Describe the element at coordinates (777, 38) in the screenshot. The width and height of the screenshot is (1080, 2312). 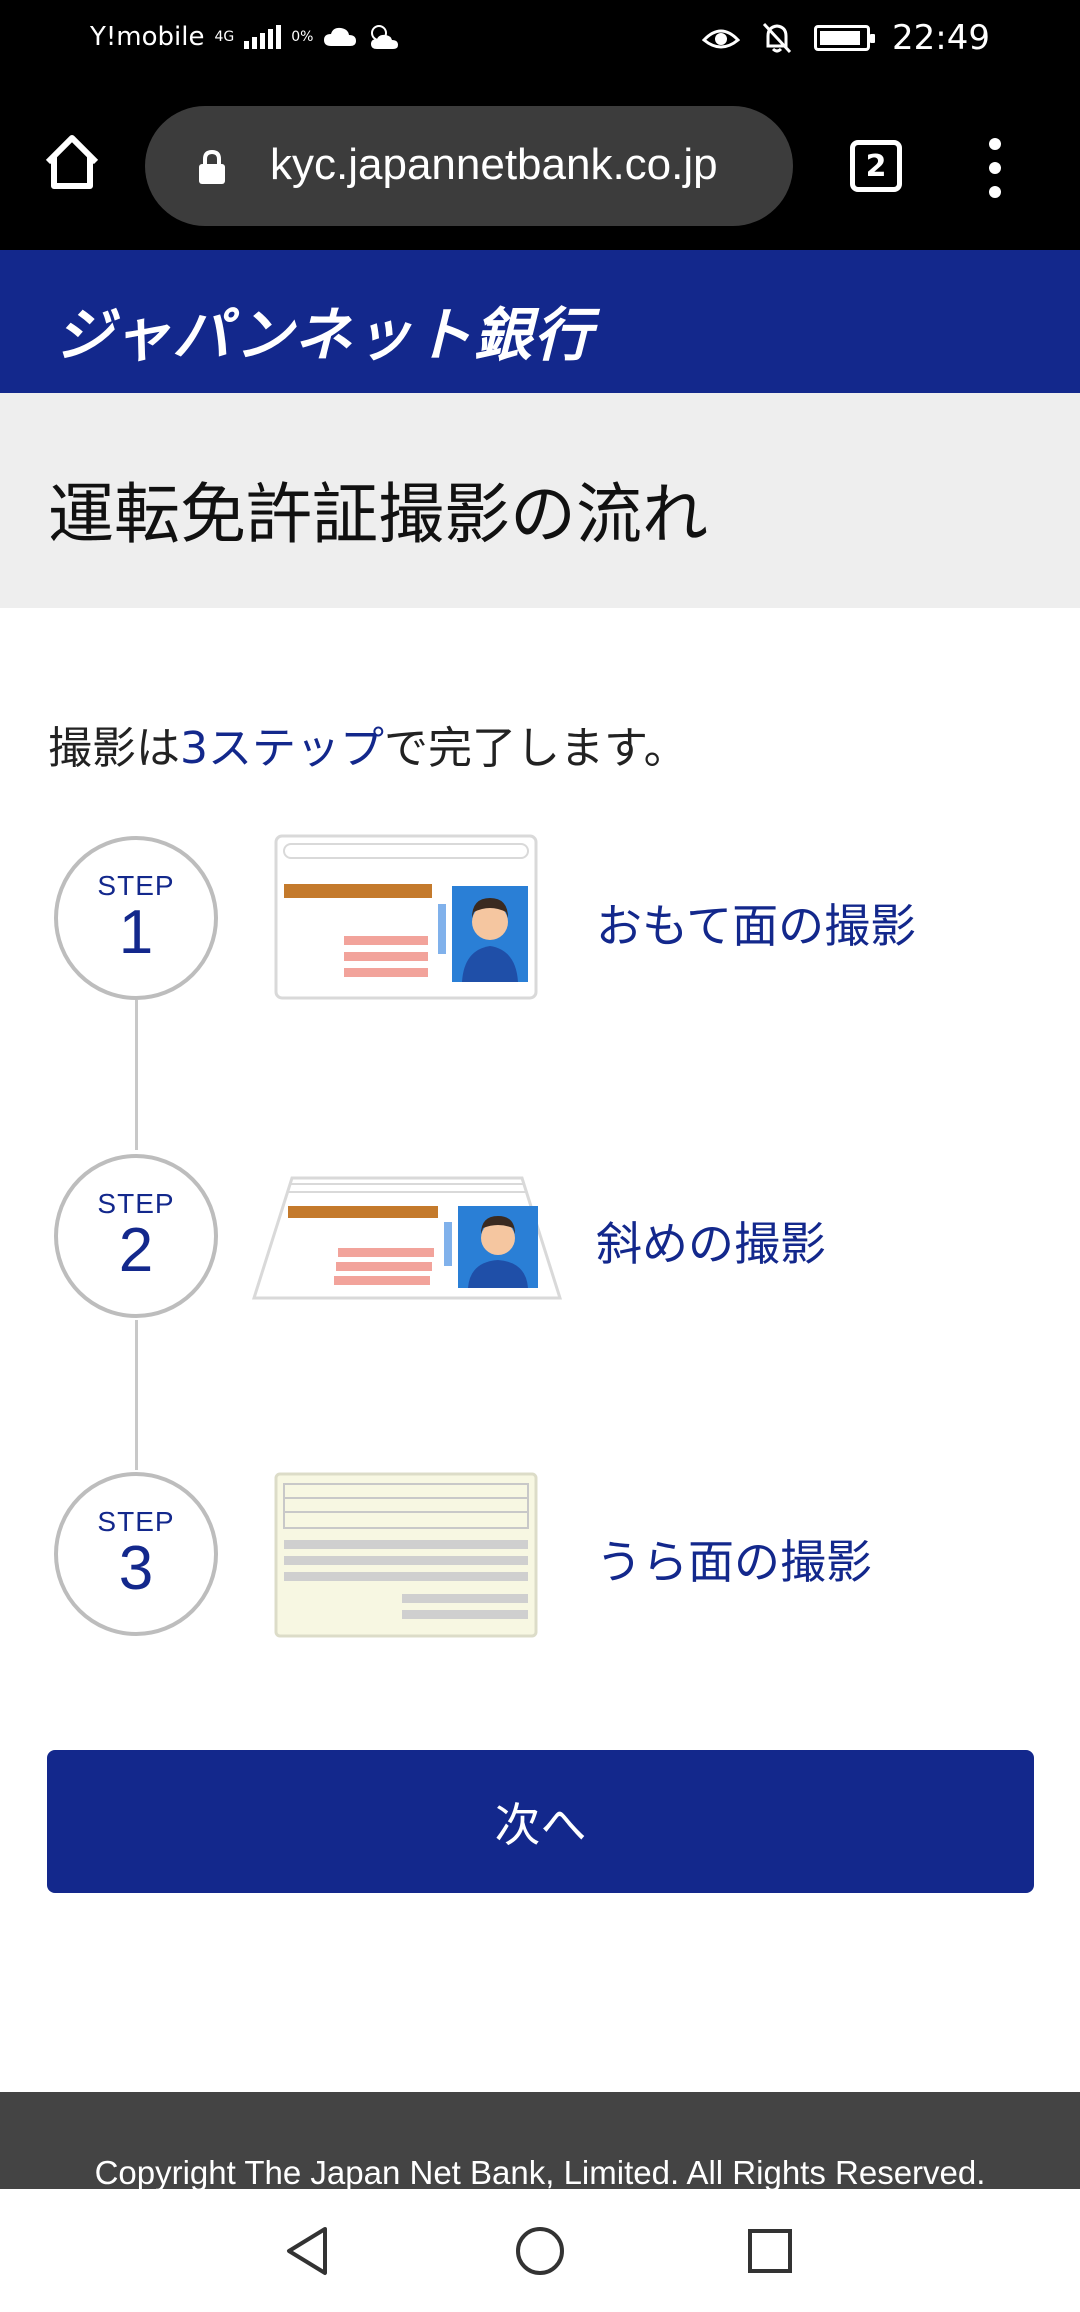
I see `bell-off-icon` at that location.